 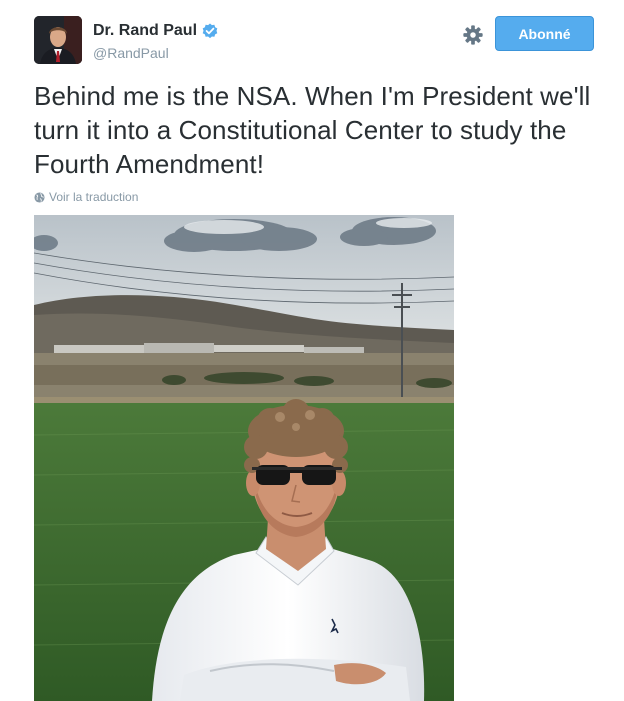 What do you see at coordinates (145, 31) in the screenshot?
I see `display-name: Dr. Rand Paul` at bounding box center [145, 31].